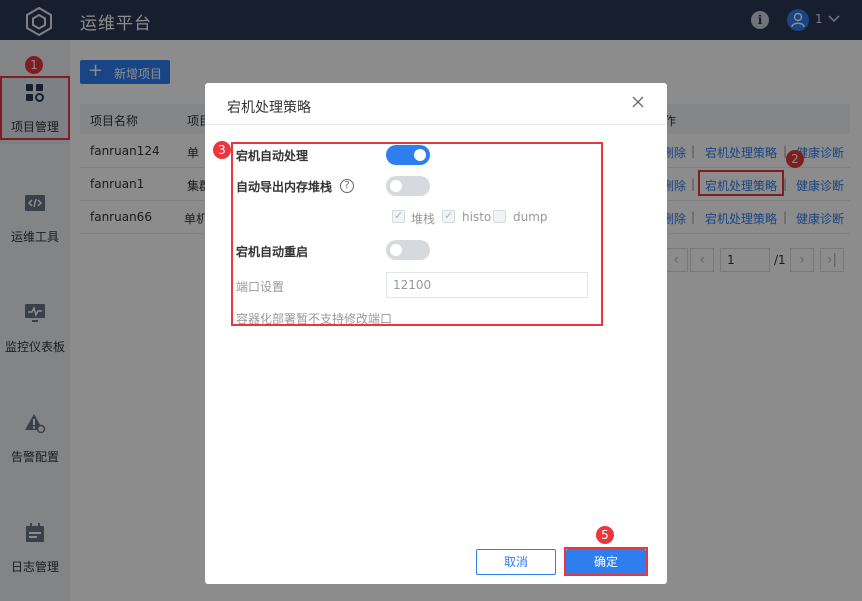 The width and height of the screenshot is (862, 601). Describe the element at coordinates (436, 104) in the screenshot. I see `dialog-header: 宕机处理策略` at that location.